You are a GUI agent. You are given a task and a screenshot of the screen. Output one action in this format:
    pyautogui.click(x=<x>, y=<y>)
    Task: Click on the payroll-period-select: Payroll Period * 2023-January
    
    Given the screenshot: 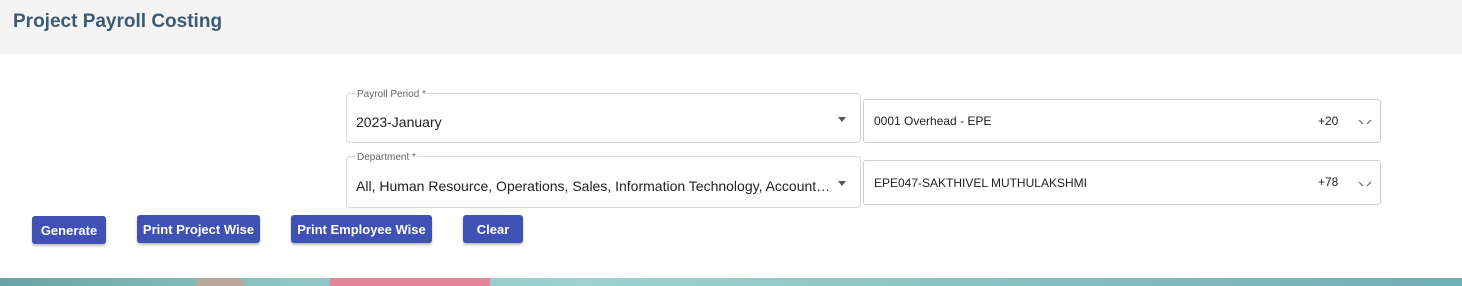 What is the action you would take?
    pyautogui.click(x=603, y=116)
    